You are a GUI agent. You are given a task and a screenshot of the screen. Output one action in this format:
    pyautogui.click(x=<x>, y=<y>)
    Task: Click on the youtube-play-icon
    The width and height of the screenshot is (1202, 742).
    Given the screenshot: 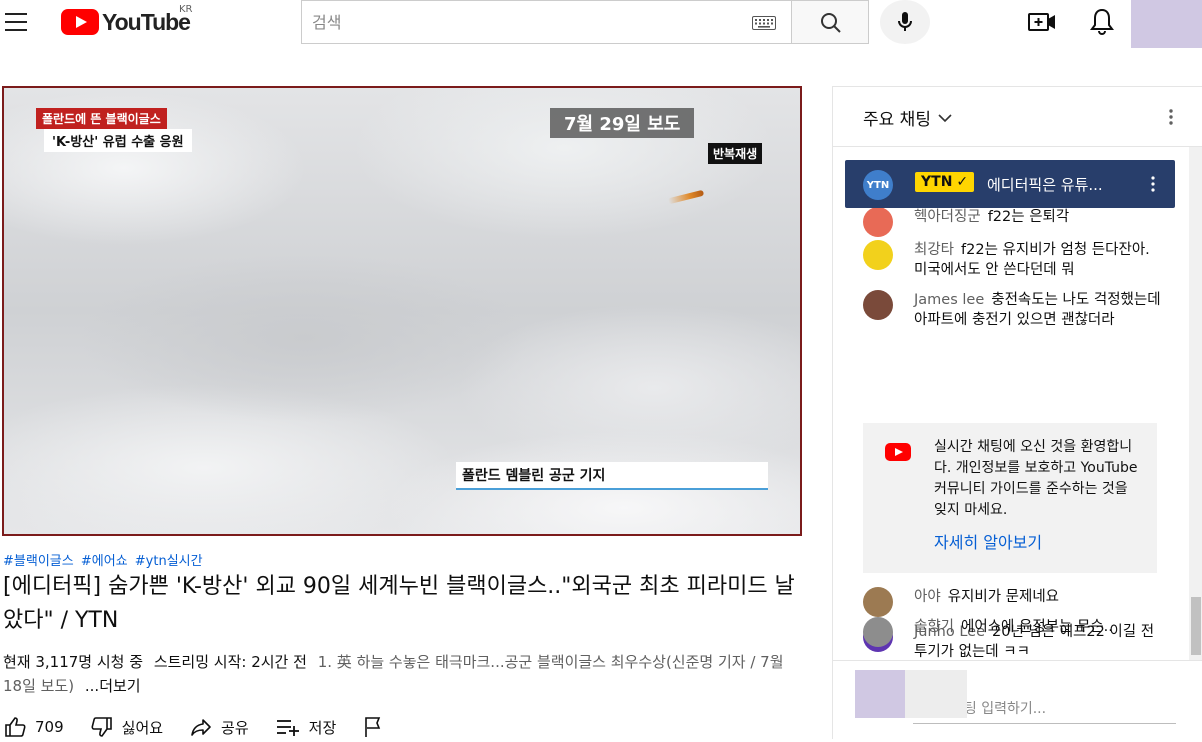 What is the action you would take?
    pyautogui.click(x=80, y=22)
    